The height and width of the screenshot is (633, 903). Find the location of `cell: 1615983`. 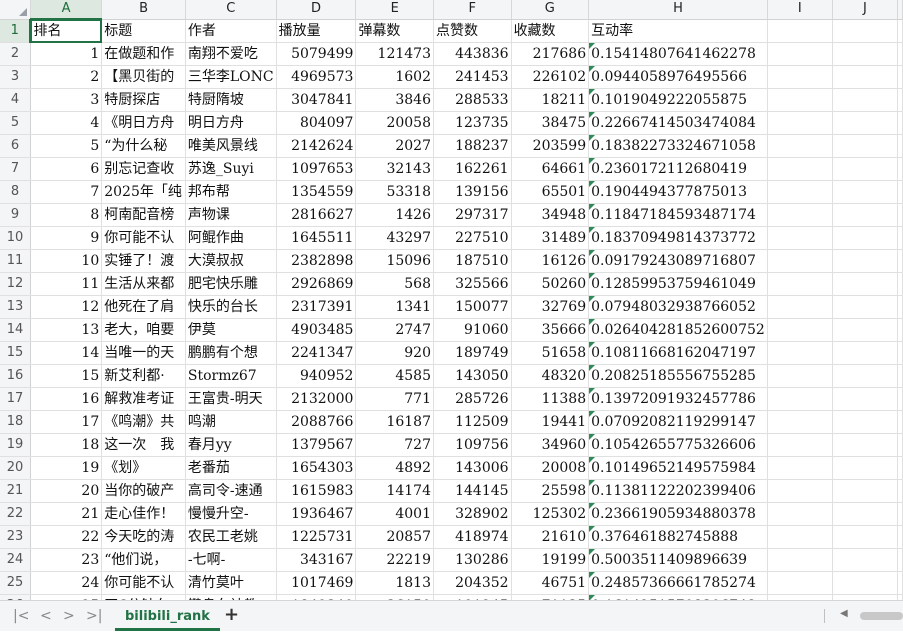

cell: 1615983 is located at coordinates (316, 491).